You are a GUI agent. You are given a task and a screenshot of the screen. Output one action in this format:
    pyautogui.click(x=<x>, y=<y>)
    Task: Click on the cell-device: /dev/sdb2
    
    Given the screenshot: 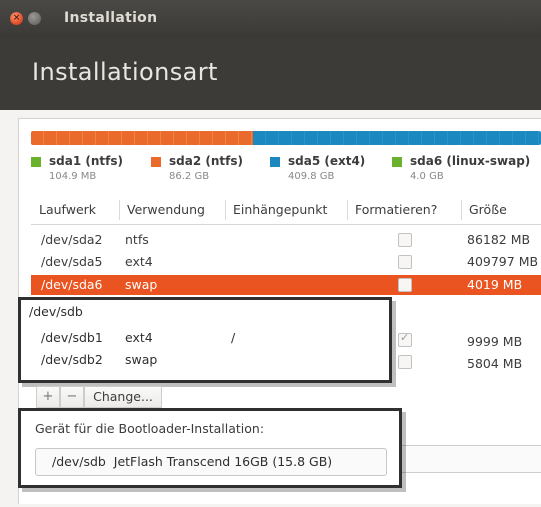 What is the action you would take?
    pyautogui.click(x=72, y=359)
    